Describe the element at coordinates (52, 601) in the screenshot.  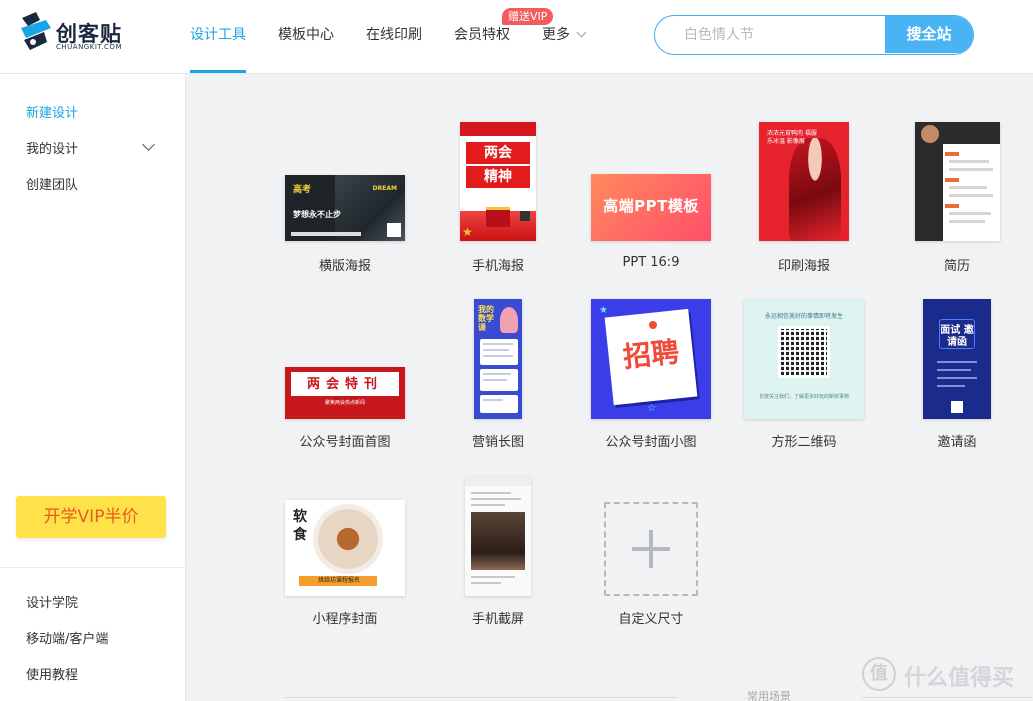
I see `sidebar-item-design-academy: 设计学院` at that location.